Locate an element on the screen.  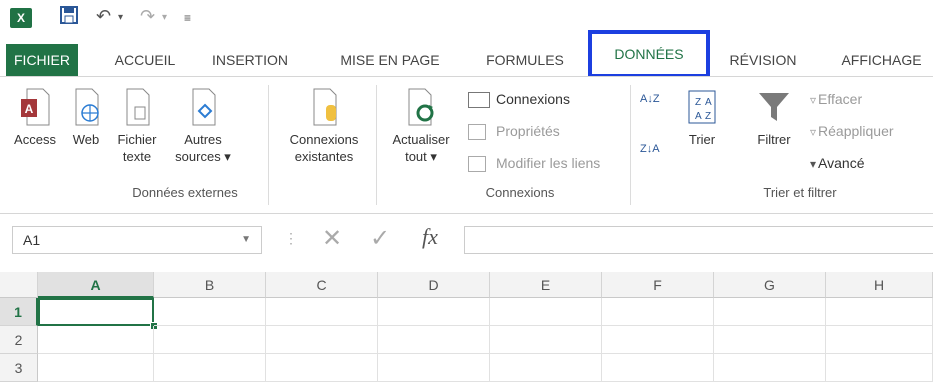
access-button: A Access is located at coordinates (35, 117).